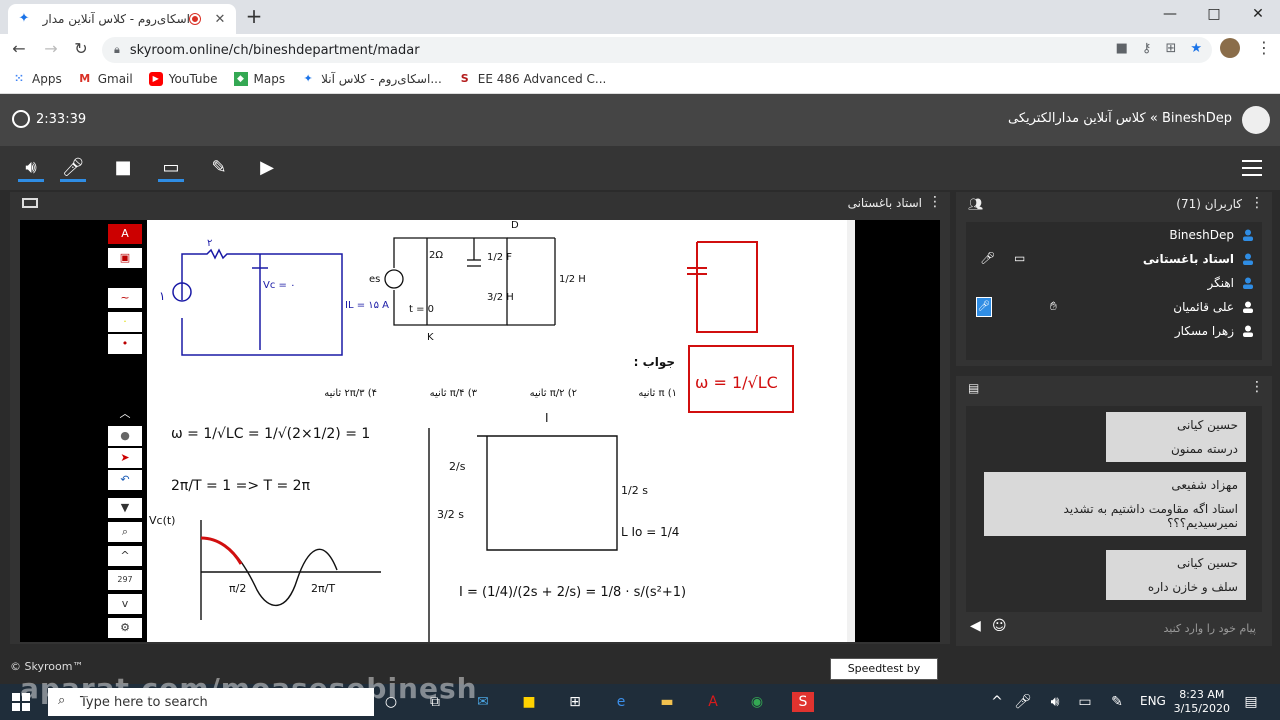  I want to click on settings-gear-icon: ⚙, so click(125, 628).